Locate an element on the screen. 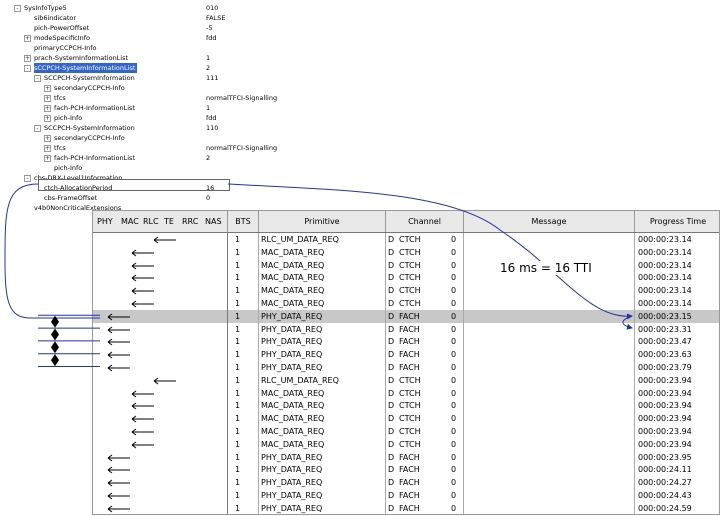 This screenshot has width=723, height=516. tree-node-value: fdd is located at coordinates (211, 38).